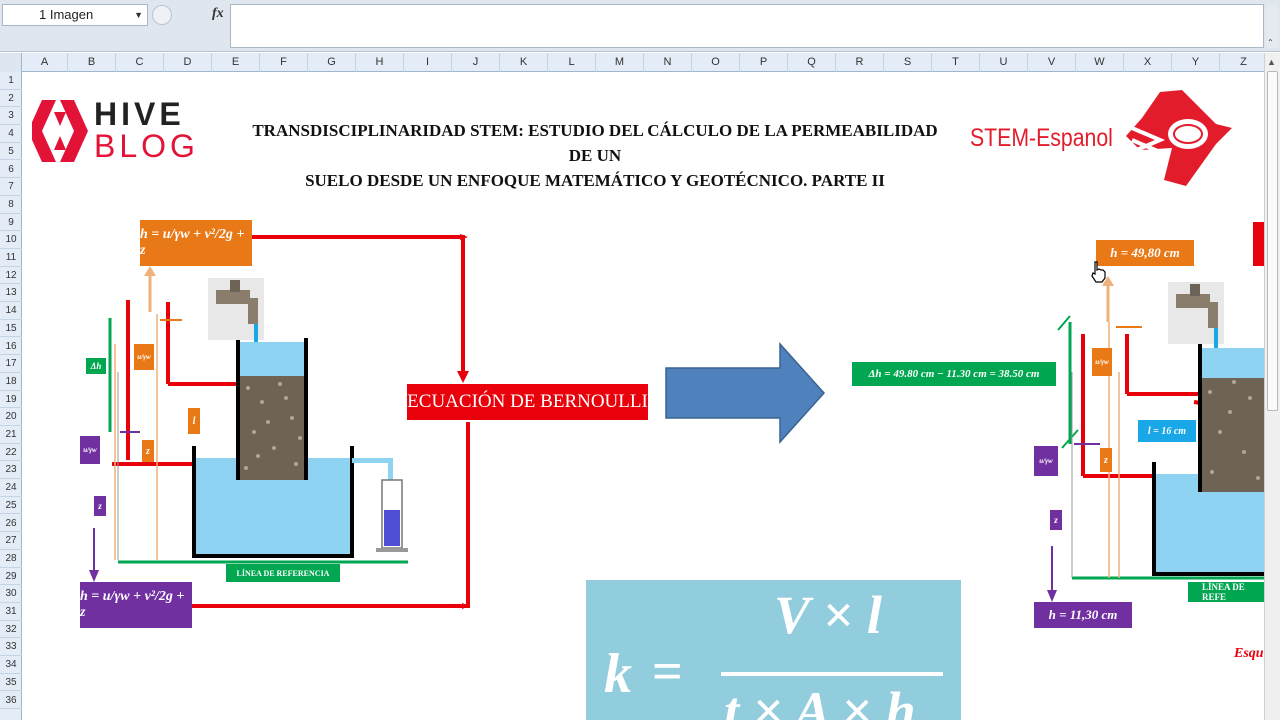 Image resolution: width=1280 pixels, height=720 pixels. Describe the element at coordinates (66, 14) in the screenshot. I see `name-box-value: 1 Imagen` at that location.